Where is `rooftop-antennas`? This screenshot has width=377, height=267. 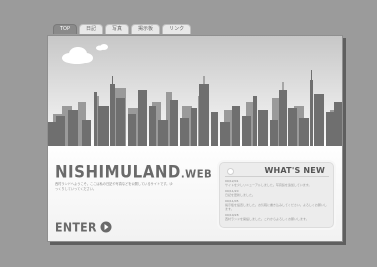 rooftop-antennas is located at coordinates (212, 80).